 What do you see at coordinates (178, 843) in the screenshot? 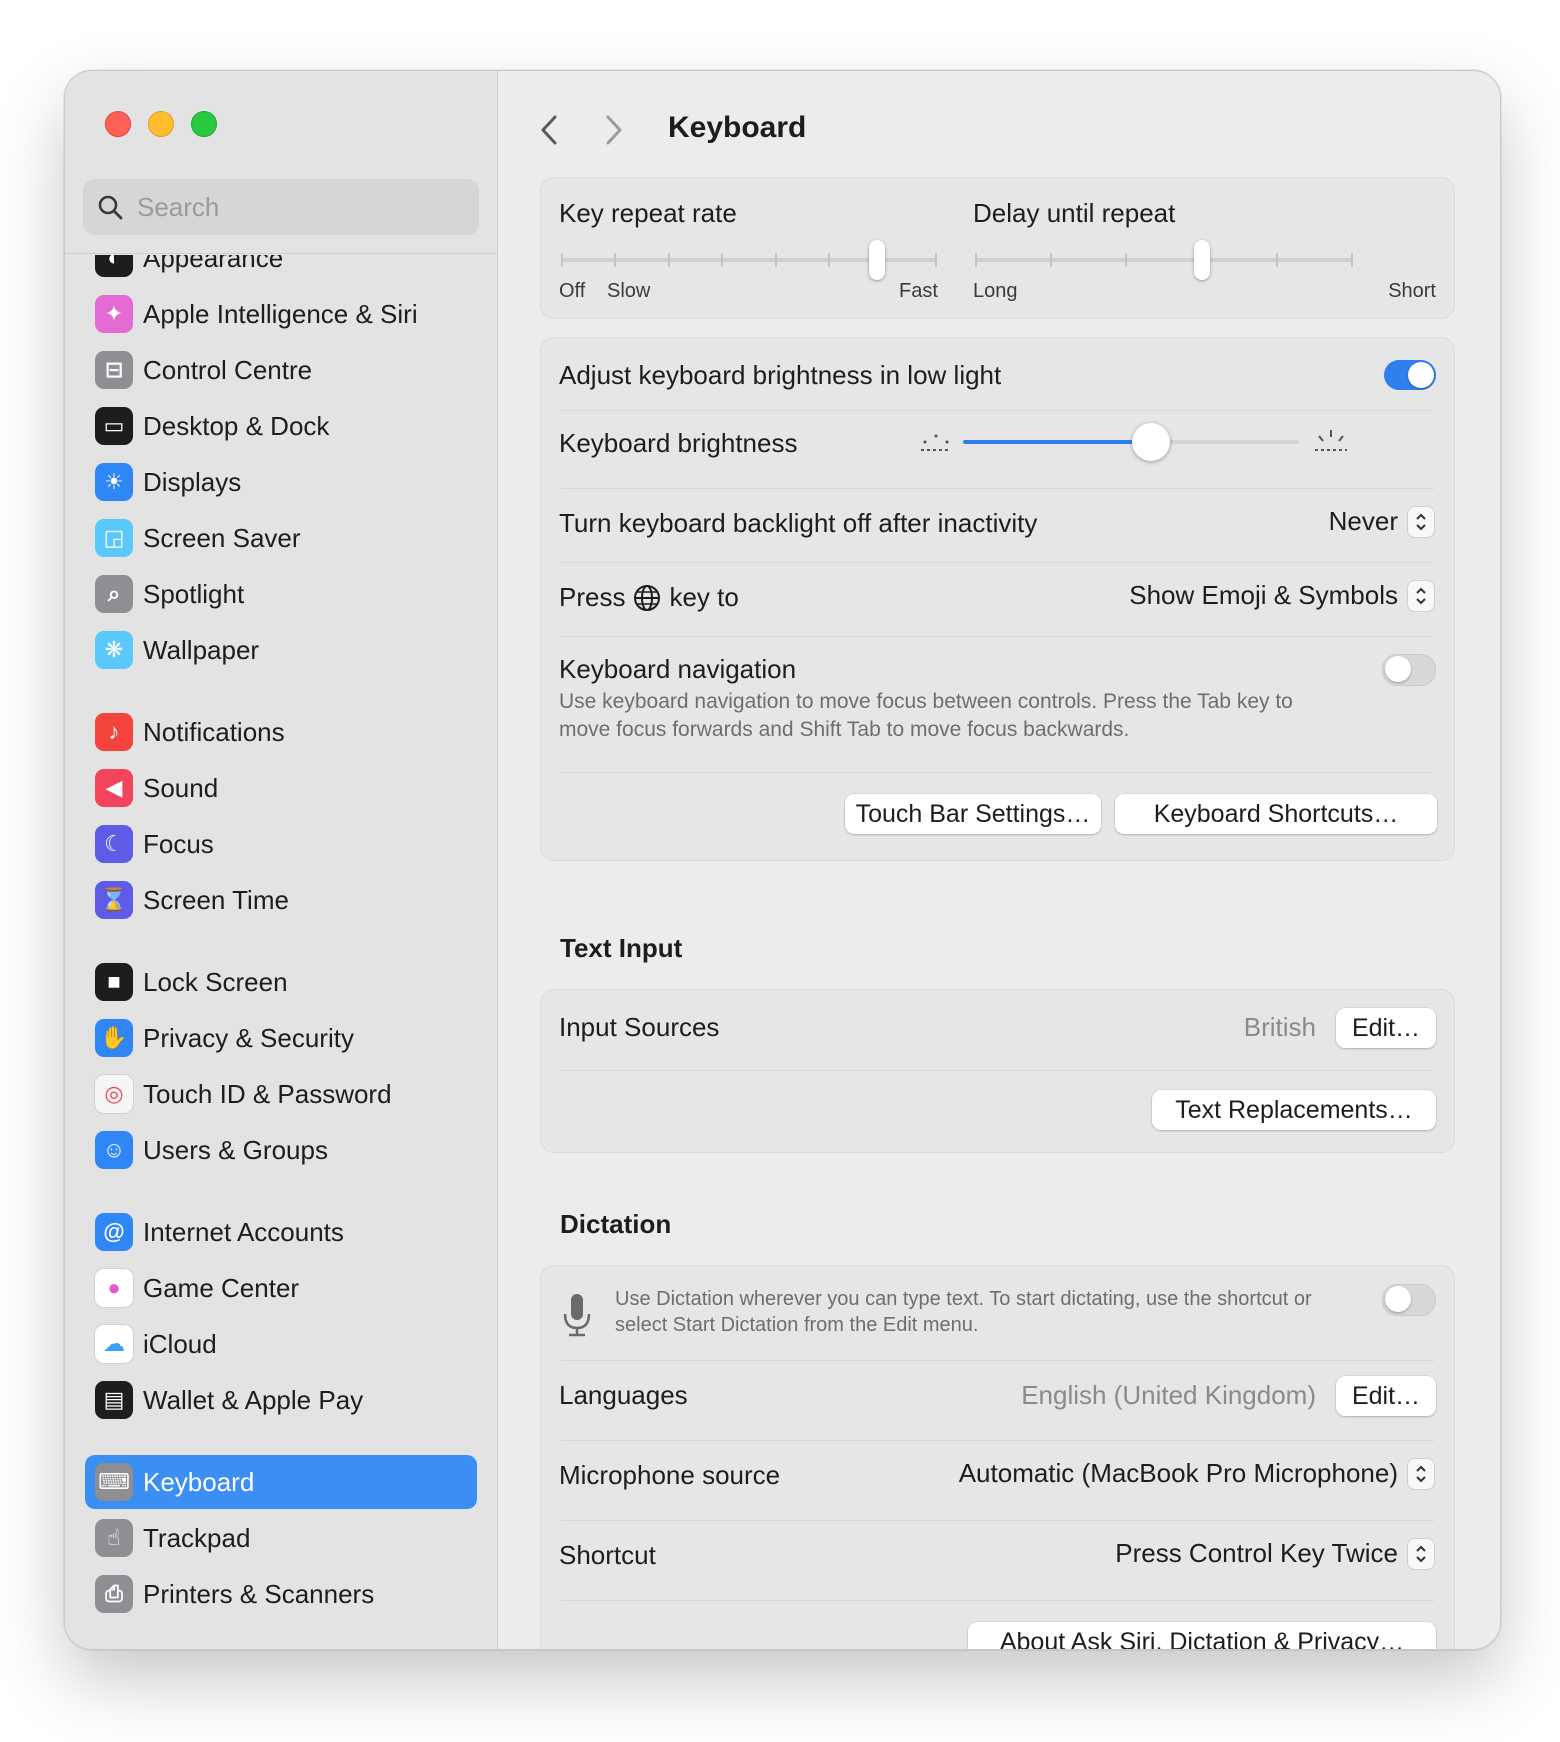
I see `sidebar-item-label: Focus` at bounding box center [178, 843].